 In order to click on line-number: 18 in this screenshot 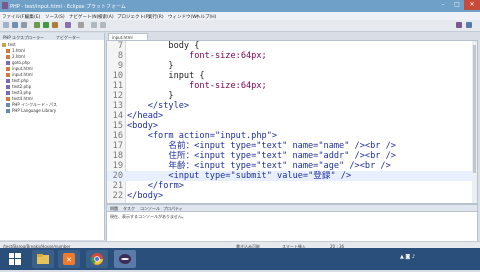, I will do `click(117, 156)`.